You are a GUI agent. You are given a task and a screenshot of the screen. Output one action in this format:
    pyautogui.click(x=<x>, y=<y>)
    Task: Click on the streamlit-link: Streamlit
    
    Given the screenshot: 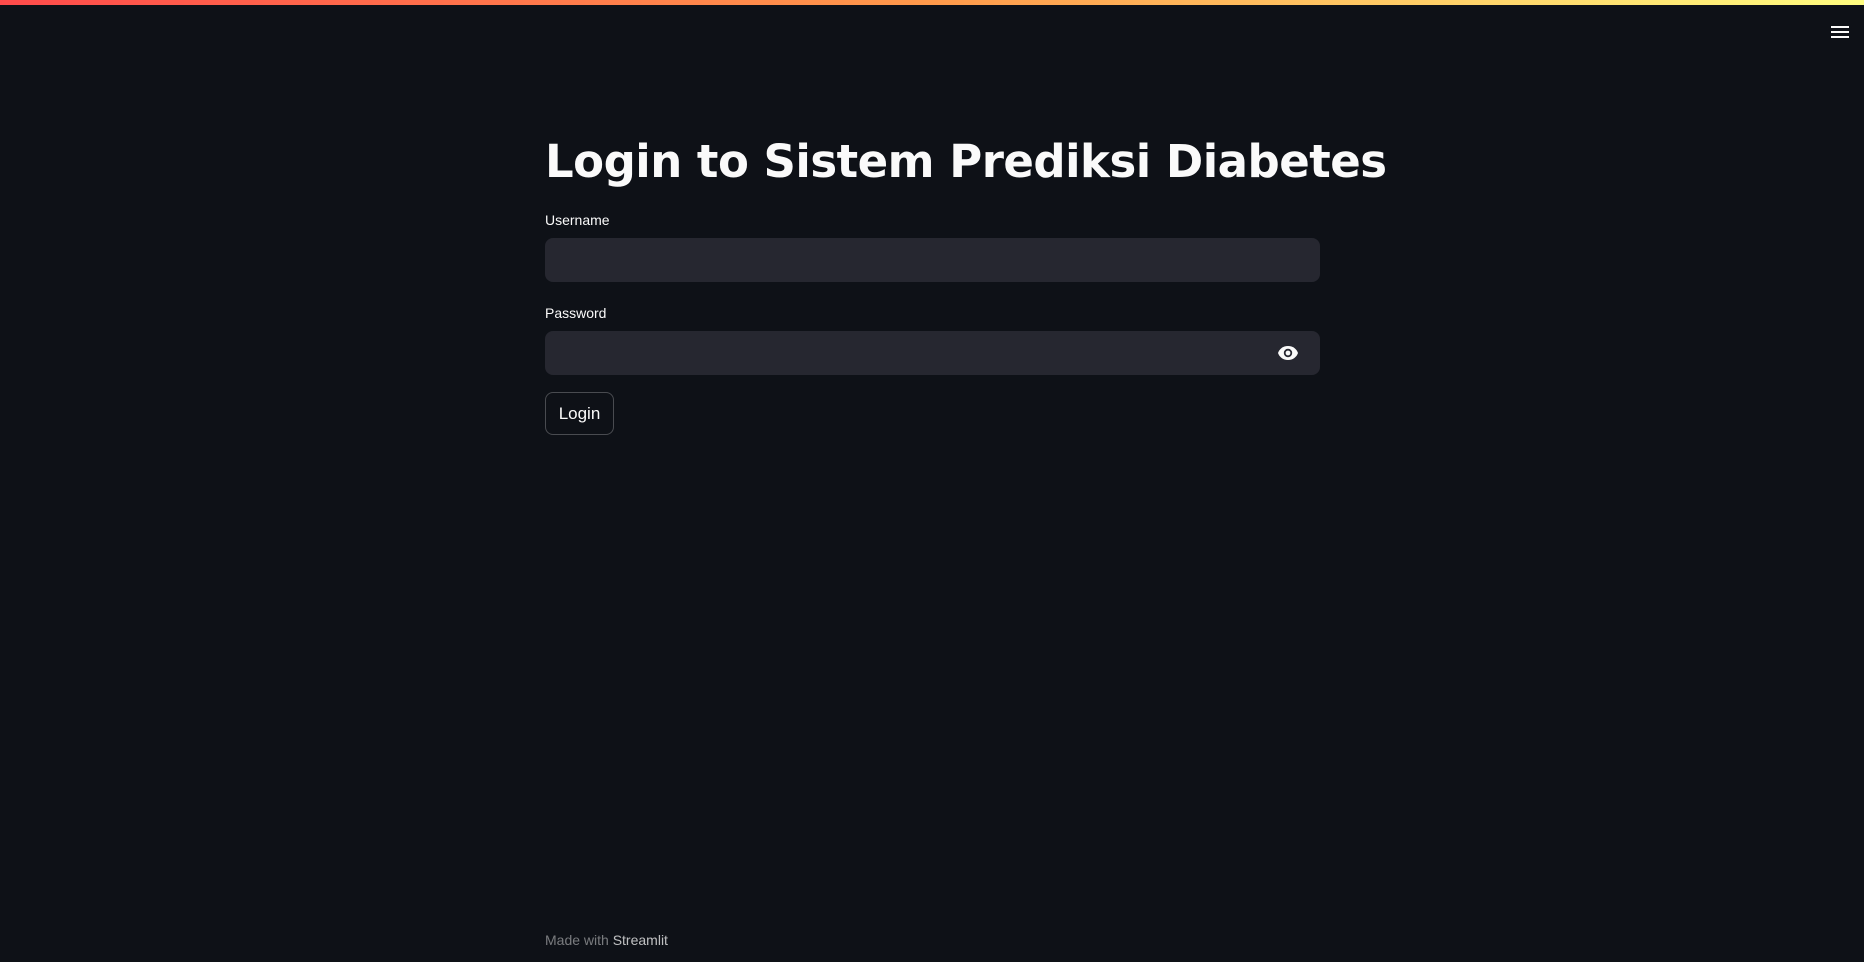 What is the action you would take?
    pyautogui.click(x=640, y=940)
    